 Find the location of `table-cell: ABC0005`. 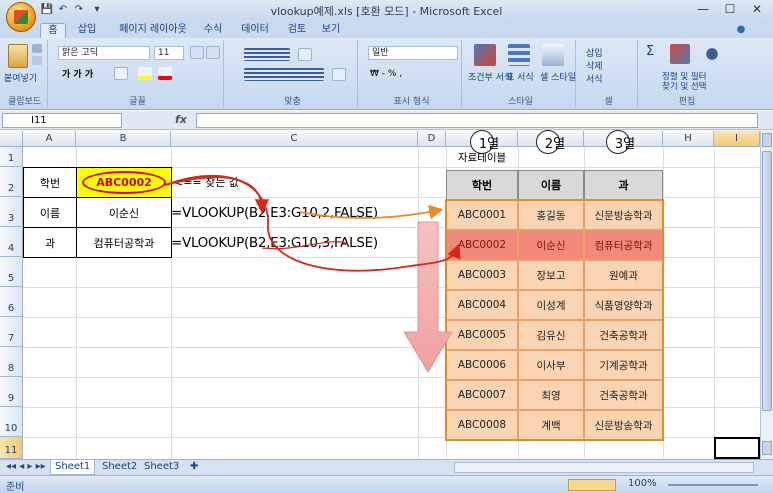

table-cell: ABC0005 is located at coordinates (482, 335).